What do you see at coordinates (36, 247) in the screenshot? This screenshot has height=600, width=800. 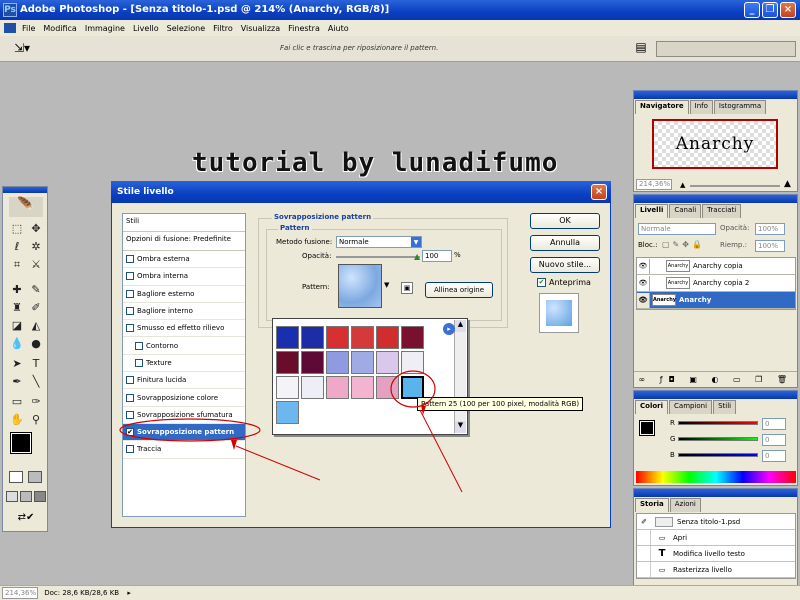 I see `magic-wand-icon: ✲` at bounding box center [36, 247].